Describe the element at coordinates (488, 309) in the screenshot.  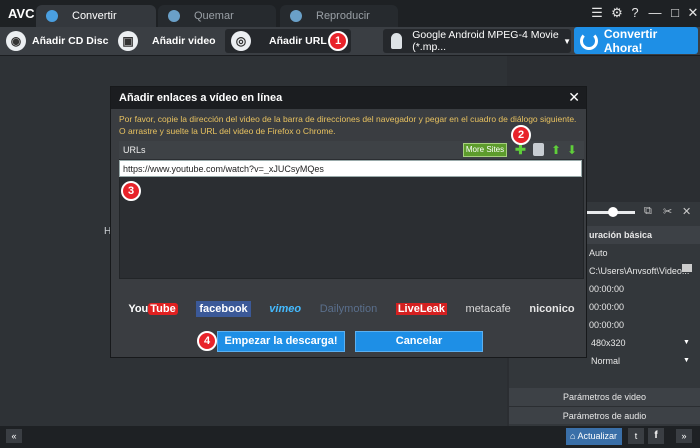
I see `metacafe-logo: metacafe` at that location.